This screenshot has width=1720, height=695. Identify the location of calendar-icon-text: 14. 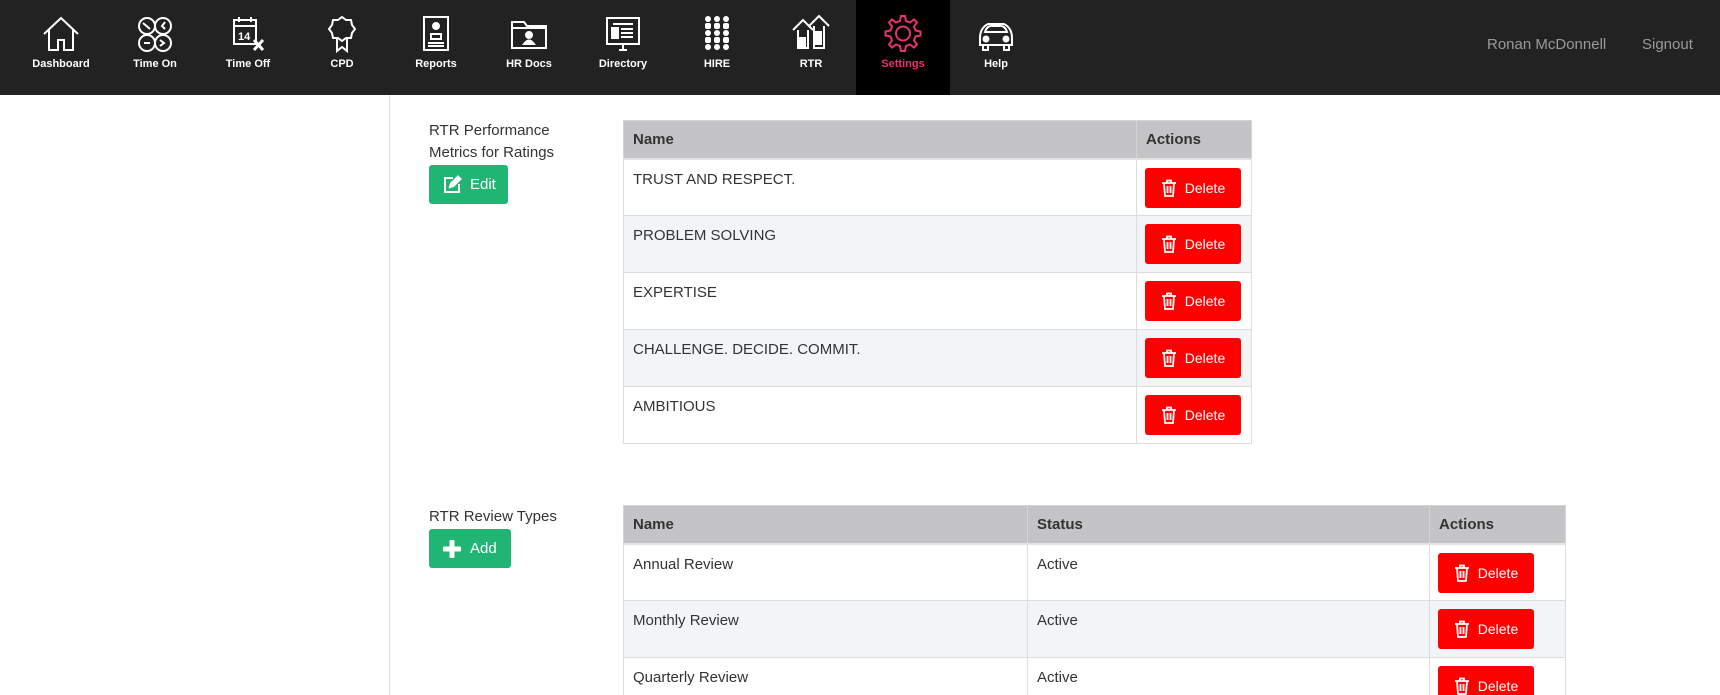
(244, 37).